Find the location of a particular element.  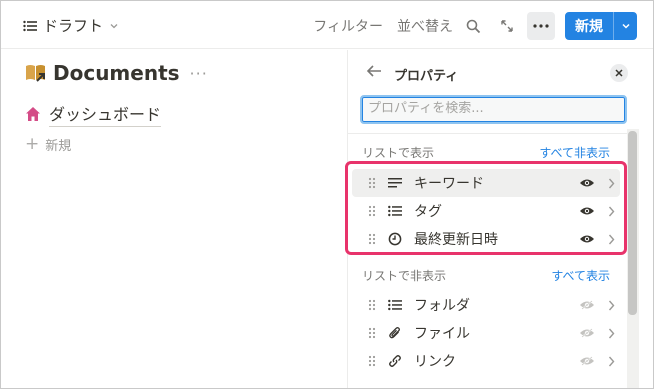

new-dropdown-button is located at coordinates (625, 26).